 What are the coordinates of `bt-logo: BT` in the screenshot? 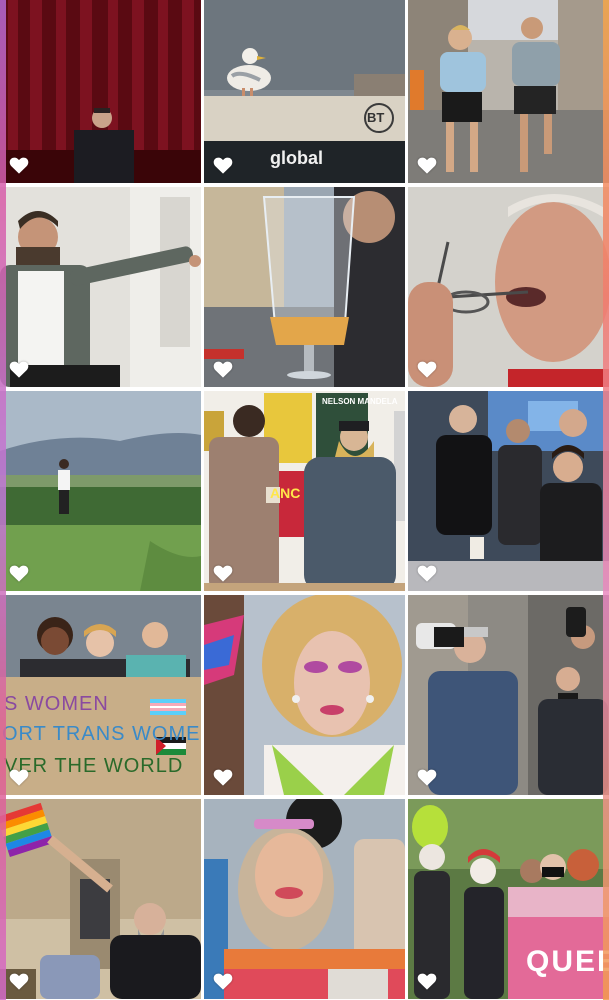 It's located at (376, 117).